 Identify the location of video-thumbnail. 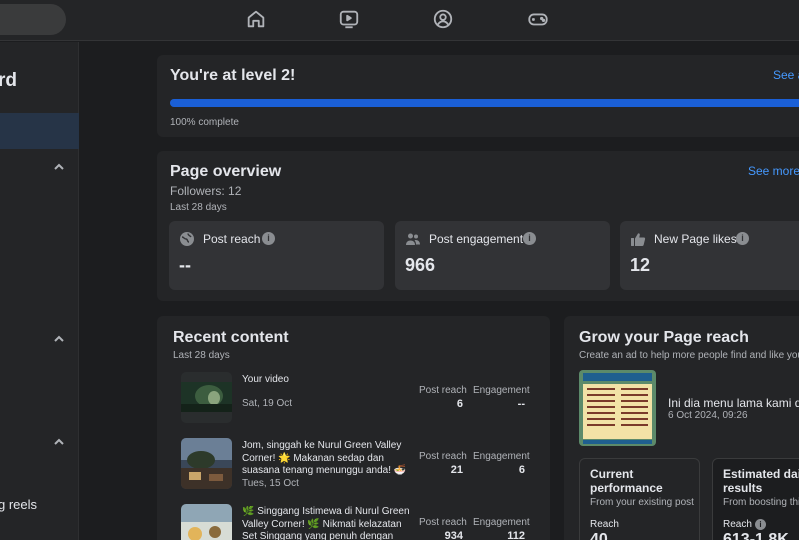
(206, 397).